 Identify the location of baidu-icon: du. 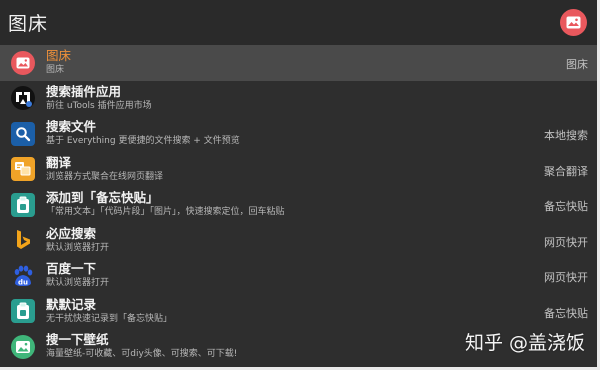
(23, 276).